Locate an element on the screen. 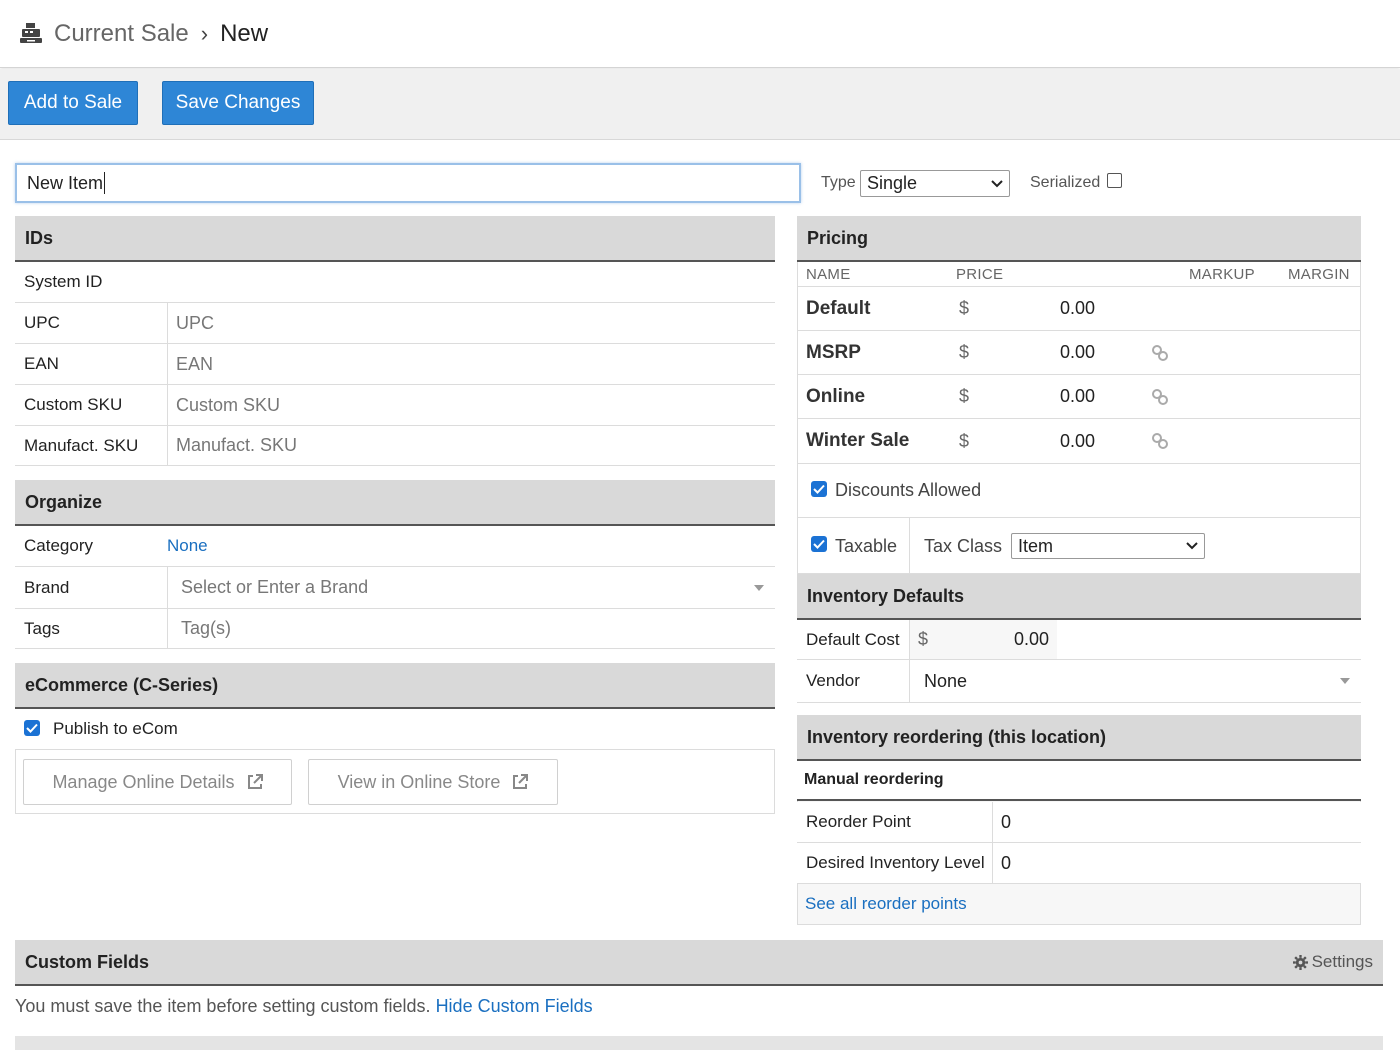 This screenshot has width=1400, height=1050. default-cost-label: Default Cost is located at coordinates (853, 639).